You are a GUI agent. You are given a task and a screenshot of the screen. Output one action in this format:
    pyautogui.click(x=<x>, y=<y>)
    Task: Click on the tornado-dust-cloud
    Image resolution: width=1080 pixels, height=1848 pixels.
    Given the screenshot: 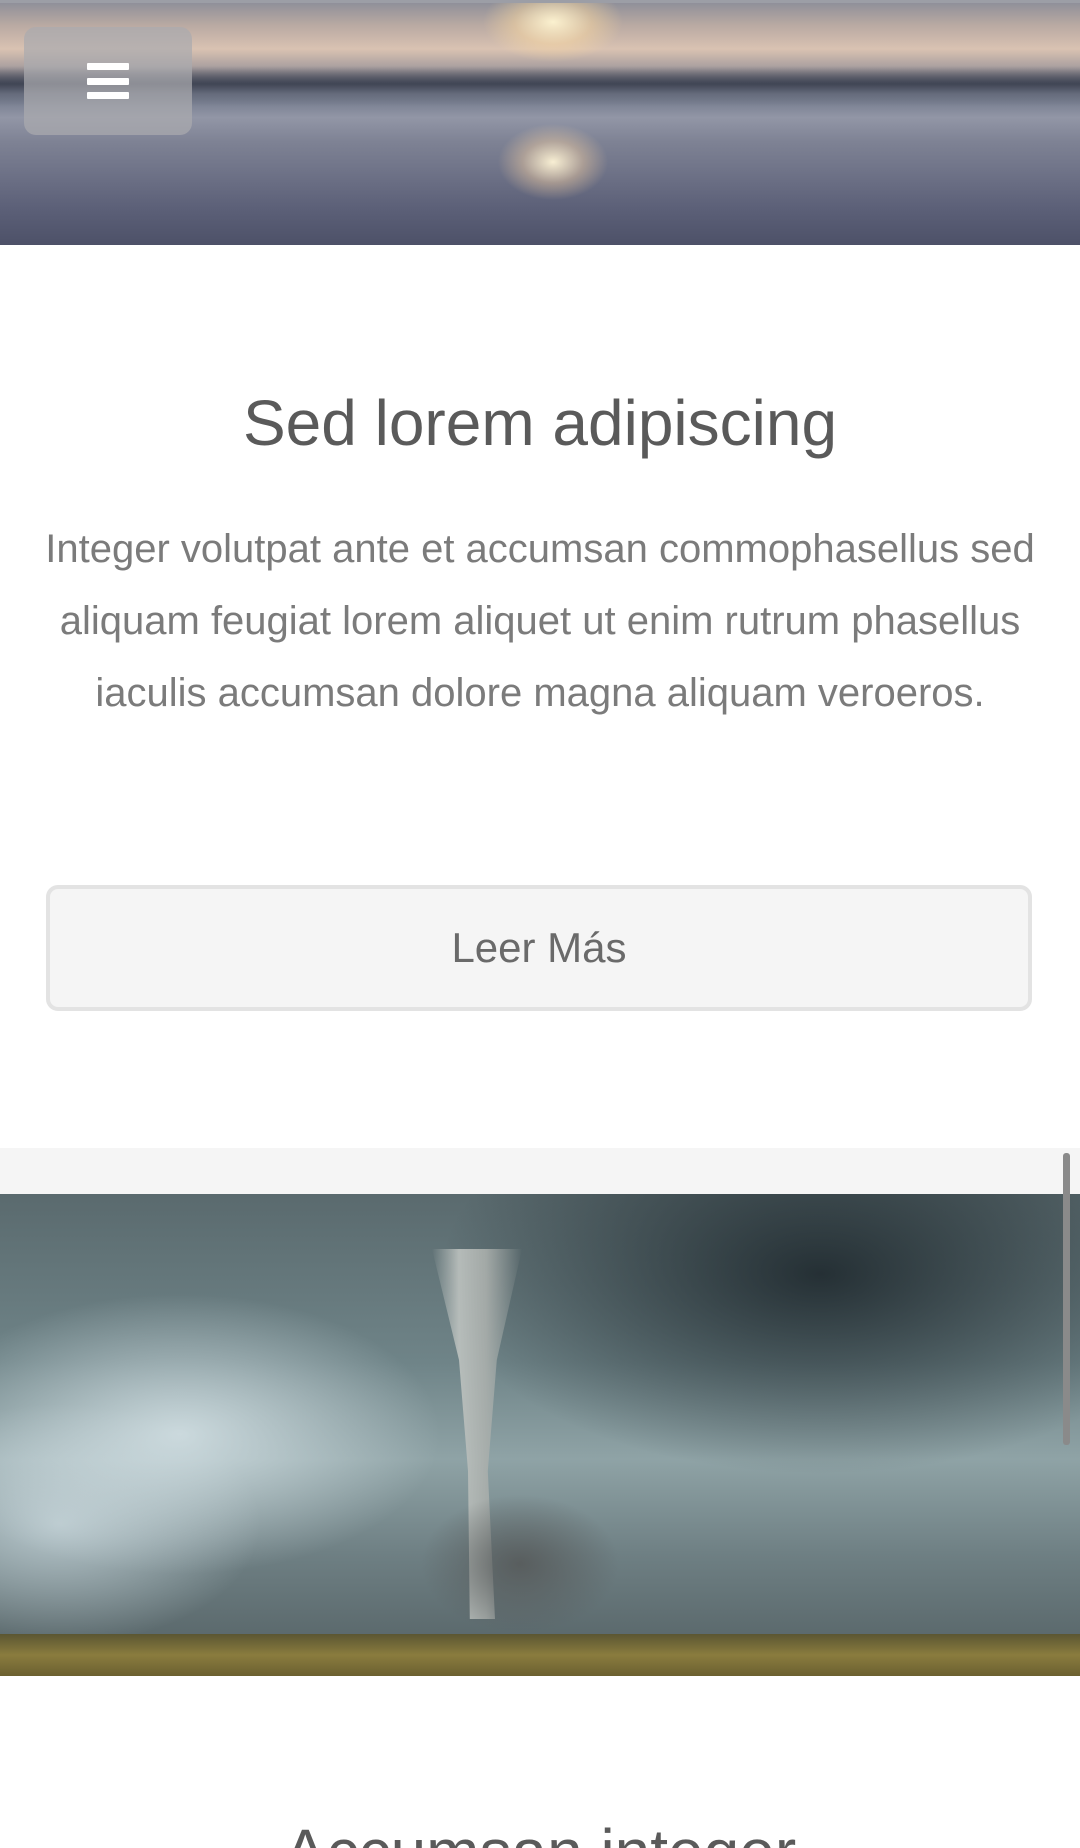 What is the action you would take?
    pyautogui.click(x=520, y=1564)
    